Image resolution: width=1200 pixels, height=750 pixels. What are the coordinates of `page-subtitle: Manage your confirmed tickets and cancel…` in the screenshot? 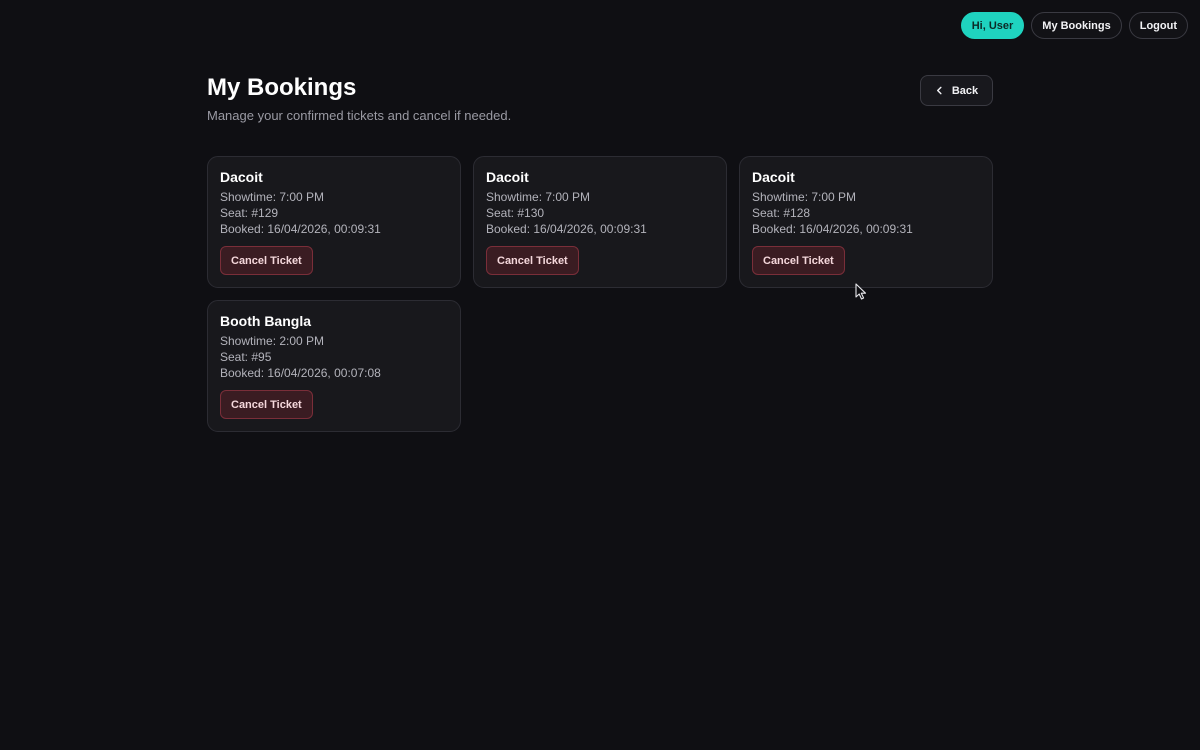 It's located at (359, 115).